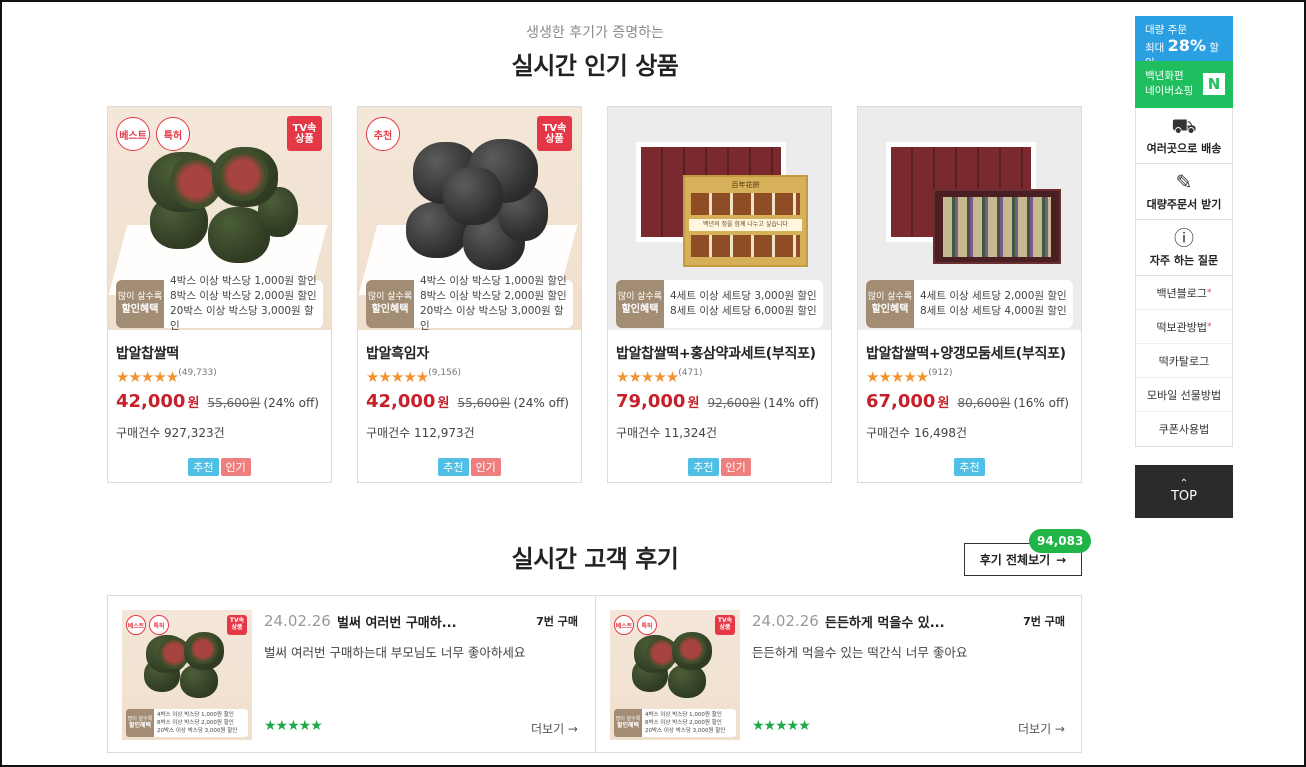 The width and height of the screenshot is (1306, 767). Describe the element at coordinates (166, 377) in the screenshot. I see `rating-stars: ★★★★★(49,733)` at that location.